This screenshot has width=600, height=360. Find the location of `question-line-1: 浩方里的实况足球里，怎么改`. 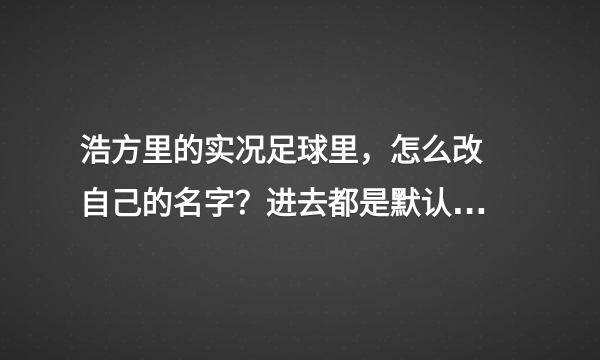

question-line-1: 浩方里的实况足球里，怎么改 is located at coordinates (281, 151).